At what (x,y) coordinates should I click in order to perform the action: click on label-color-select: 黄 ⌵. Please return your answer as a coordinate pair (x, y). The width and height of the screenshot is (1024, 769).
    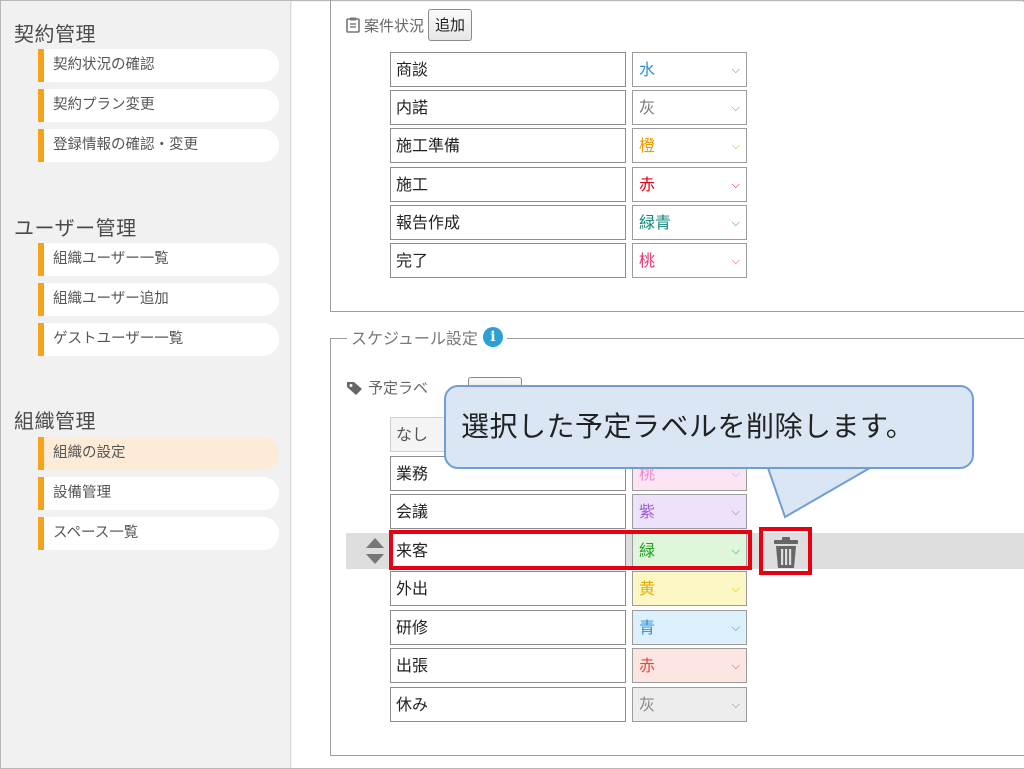
    Looking at the image, I should click on (689, 588).